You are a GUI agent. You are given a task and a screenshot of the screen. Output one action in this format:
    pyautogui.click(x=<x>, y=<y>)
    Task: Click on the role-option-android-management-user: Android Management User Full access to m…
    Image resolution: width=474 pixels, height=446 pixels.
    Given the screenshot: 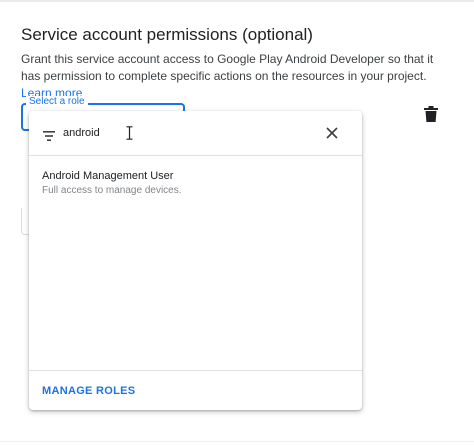 What is the action you would take?
    pyautogui.click(x=195, y=181)
    